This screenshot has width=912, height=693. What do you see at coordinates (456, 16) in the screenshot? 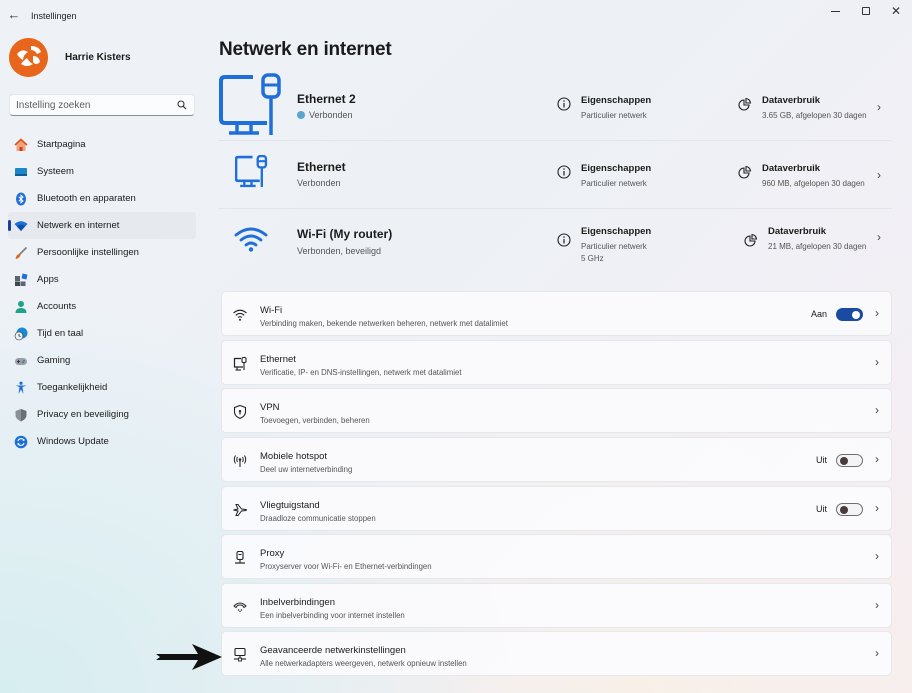
I see `title-bar: ← Instellingen ✕` at bounding box center [456, 16].